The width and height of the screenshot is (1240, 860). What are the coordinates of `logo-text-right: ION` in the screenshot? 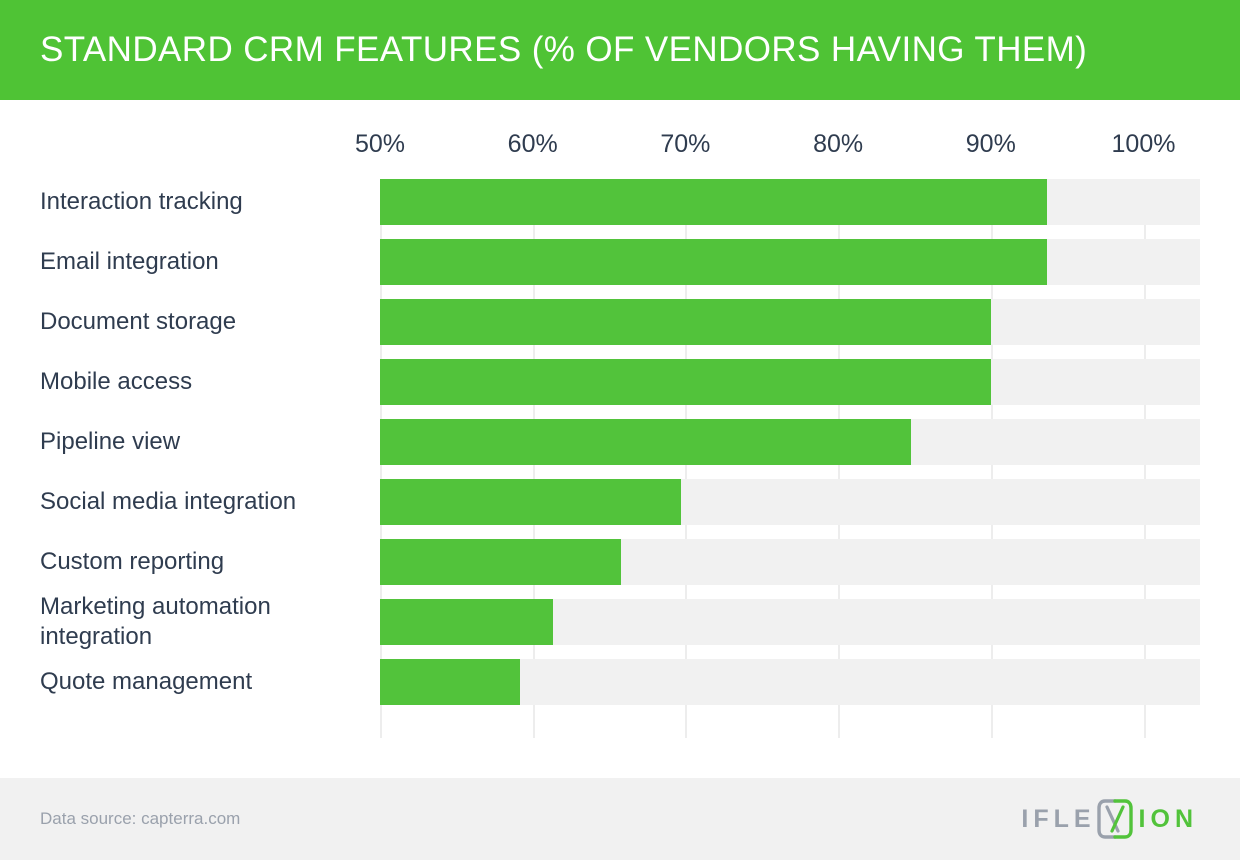 It's located at (1168, 818).